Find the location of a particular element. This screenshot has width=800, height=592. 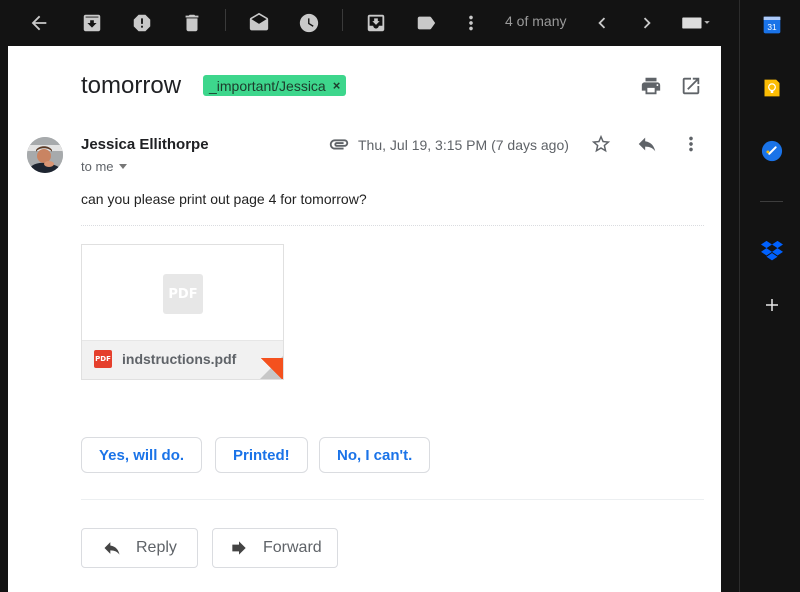

print-icon is located at coordinates (651, 86).